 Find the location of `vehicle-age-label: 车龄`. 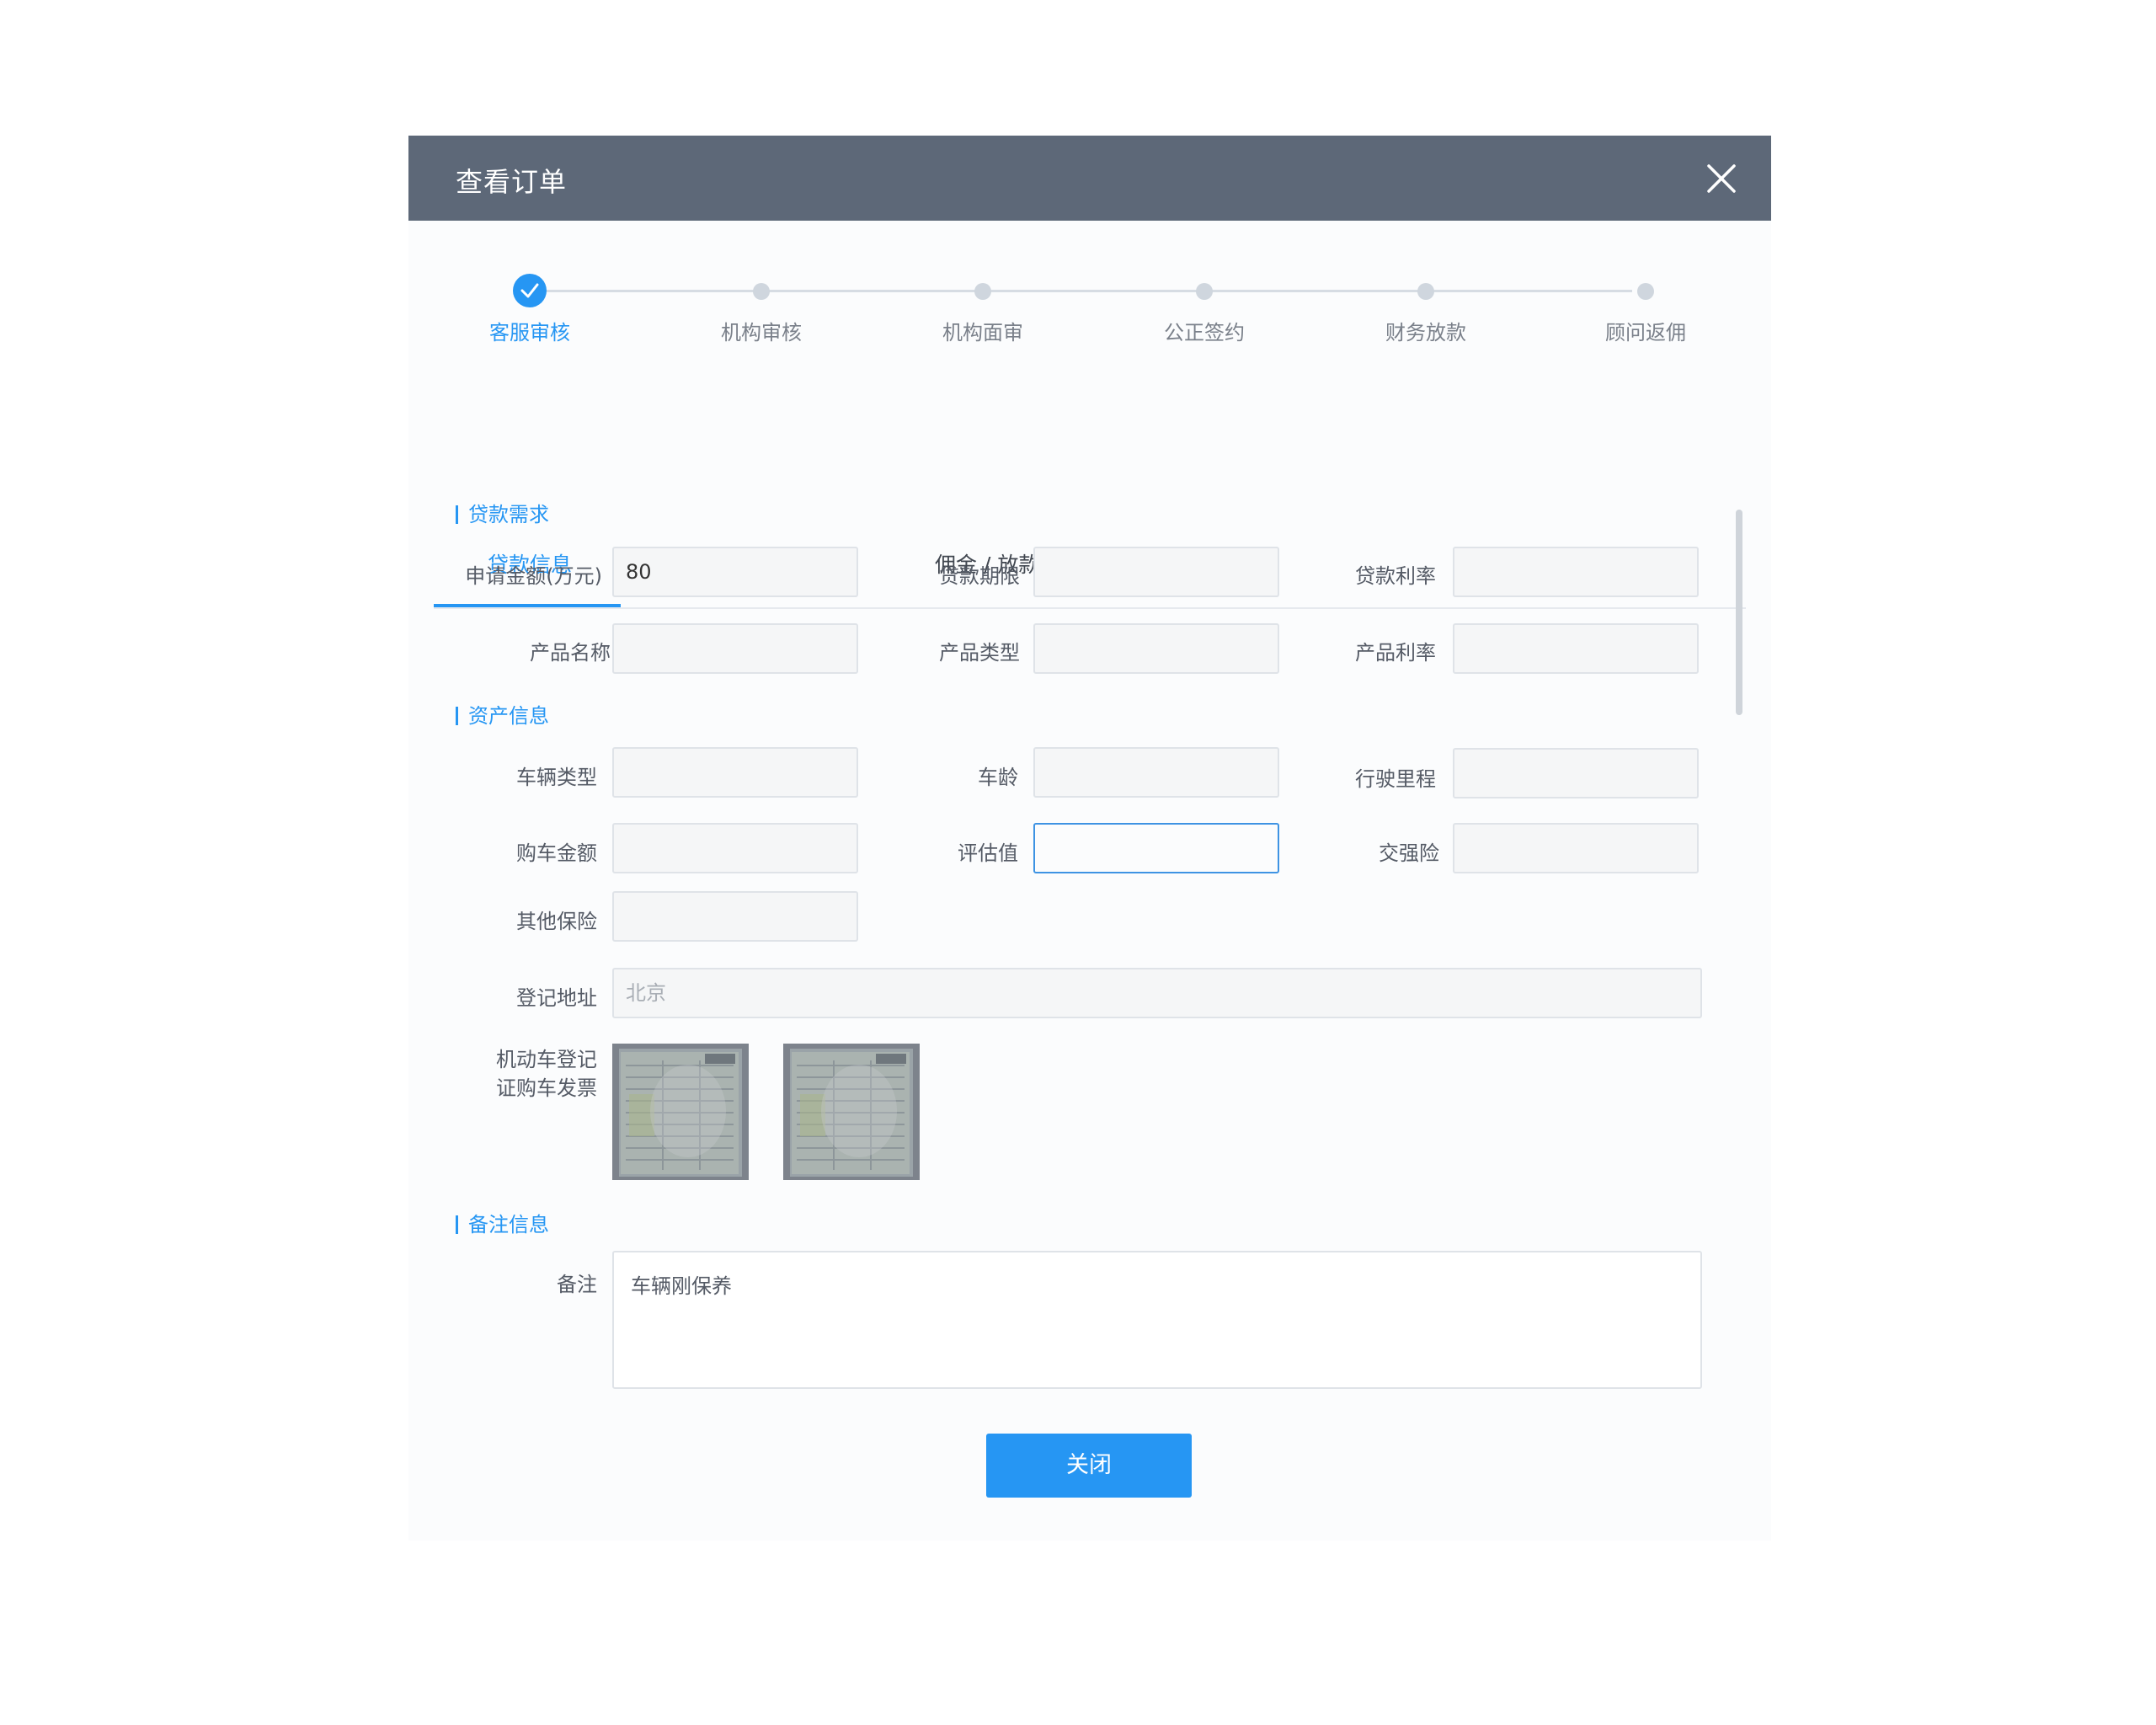

vehicle-age-label: 车龄 is located at coordinates (998, 777).